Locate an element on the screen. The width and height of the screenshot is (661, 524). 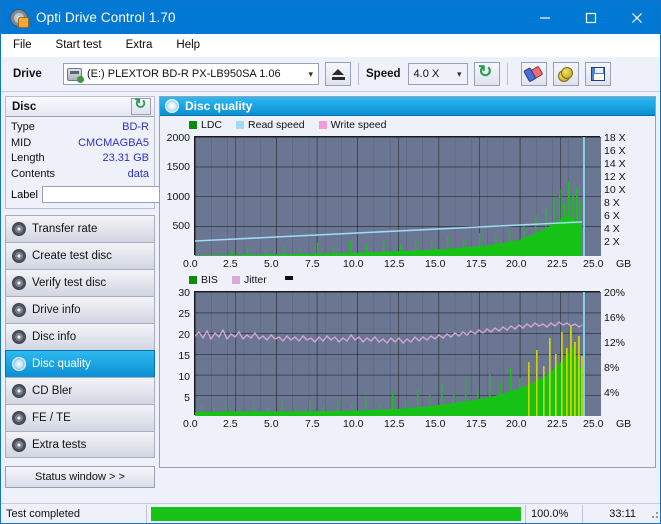
bot-xtick-15: 15.0 is located at coordinates (435, 424).